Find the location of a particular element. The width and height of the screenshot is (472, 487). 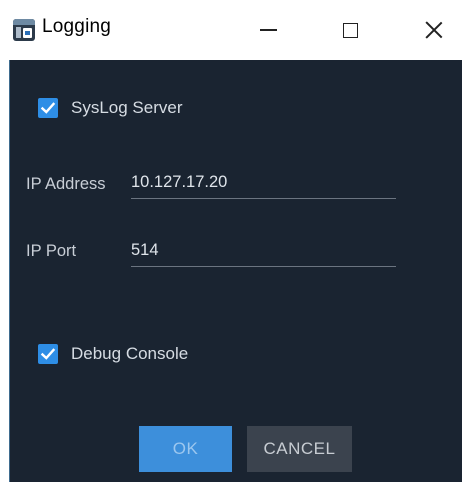

ip-address-field is located at coordinates (263, 183).